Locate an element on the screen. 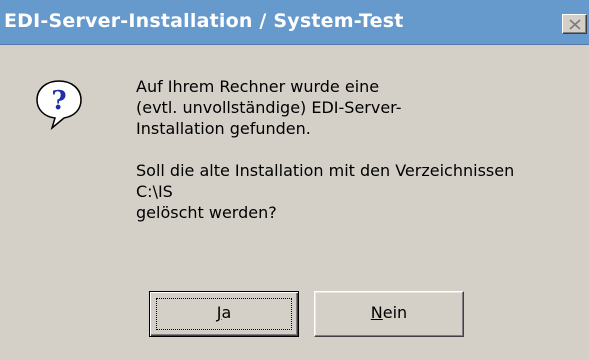 The image size is (589, 360). close-button is located at coordinates (574, 24).